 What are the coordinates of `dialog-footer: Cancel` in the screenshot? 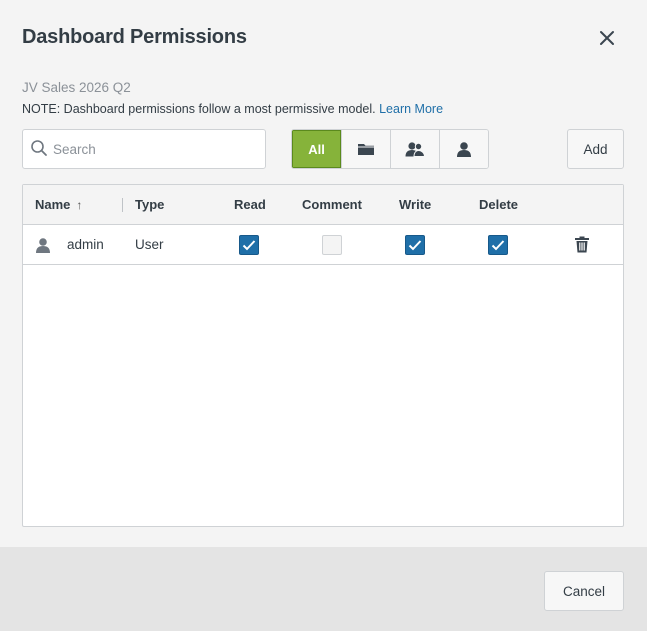 It's located at (323, 589).